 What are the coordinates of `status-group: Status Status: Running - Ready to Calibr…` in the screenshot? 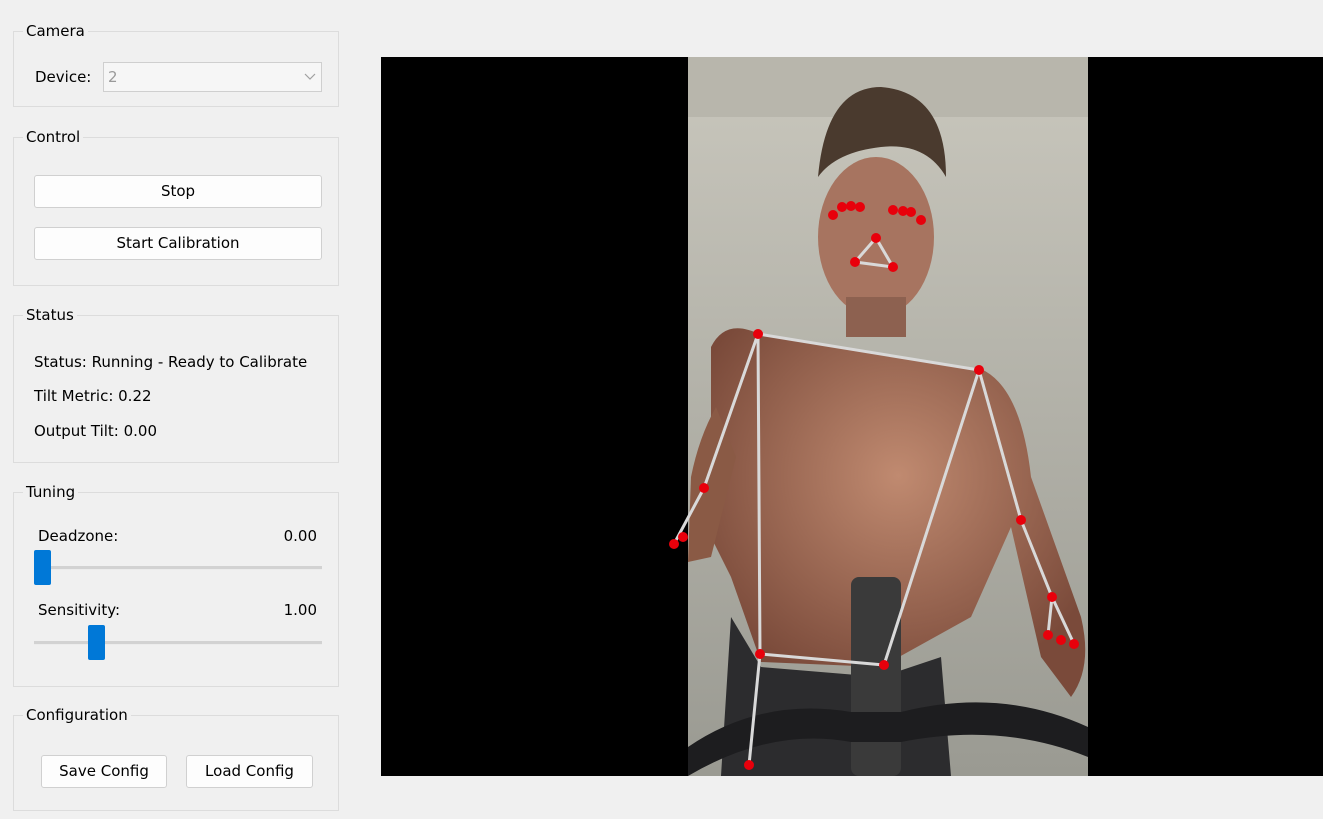 It's located at (176, 384).